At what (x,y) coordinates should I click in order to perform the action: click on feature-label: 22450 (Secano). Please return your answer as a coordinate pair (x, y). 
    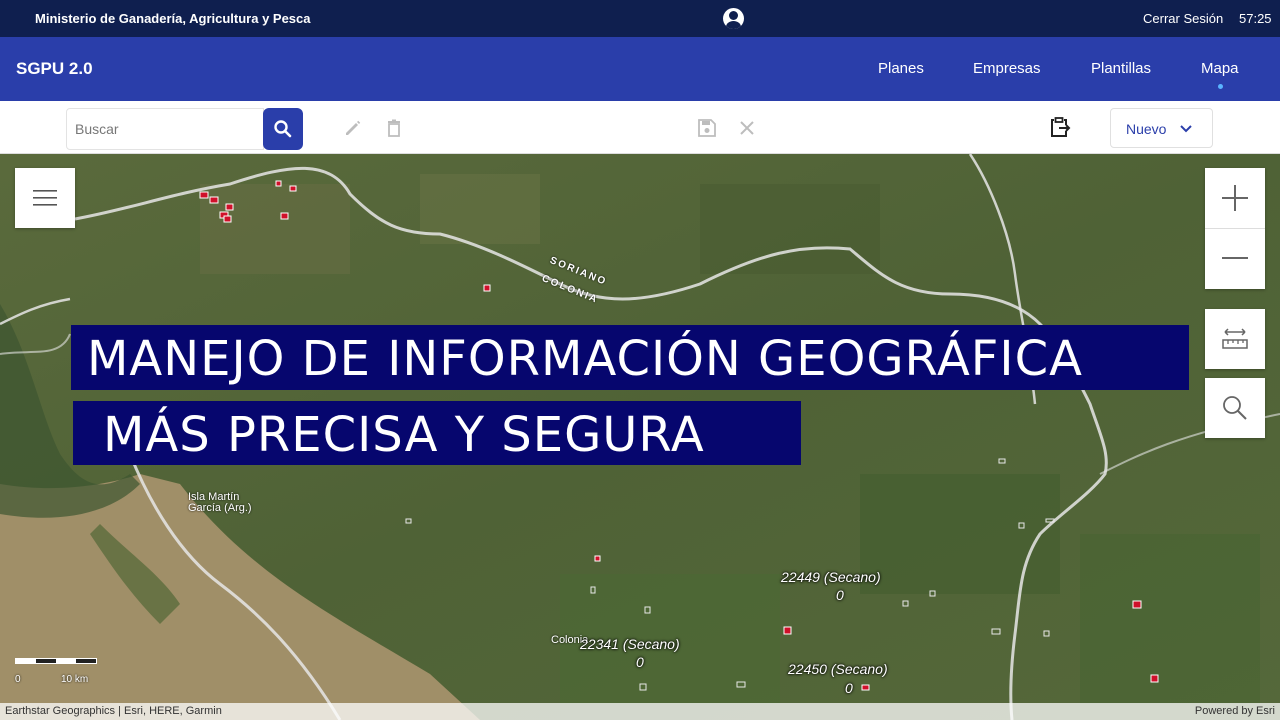
    Looking at the image, I should click on (838, 669).